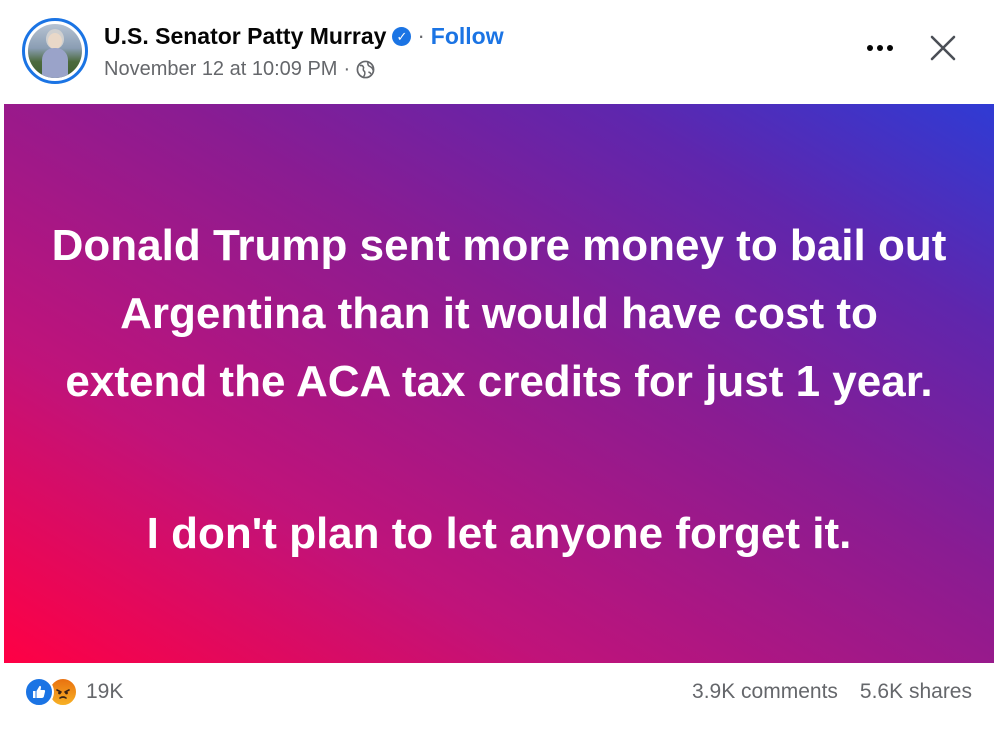 This screenshot has height=735, width=1000. What do you see at coordinates (365, 69) in the screenshot?
I see `globe-icon` at bounding box center [365, 69].